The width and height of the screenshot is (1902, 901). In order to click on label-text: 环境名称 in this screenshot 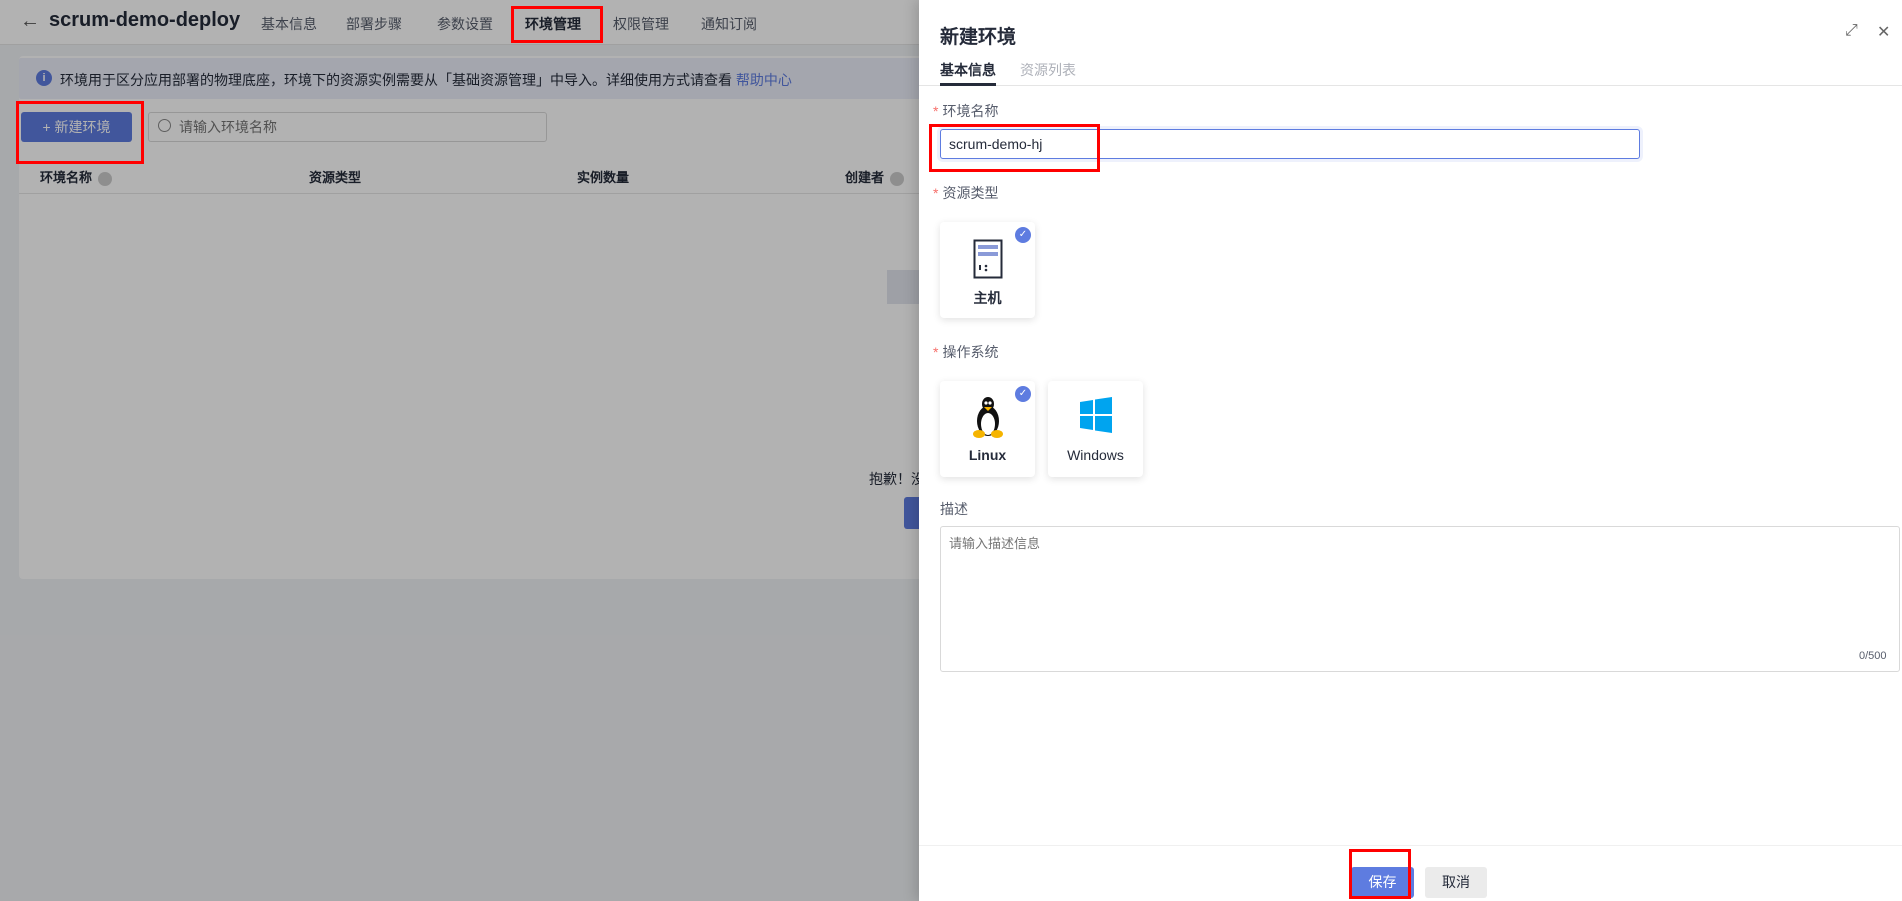, I will do `click(970, 111)`.